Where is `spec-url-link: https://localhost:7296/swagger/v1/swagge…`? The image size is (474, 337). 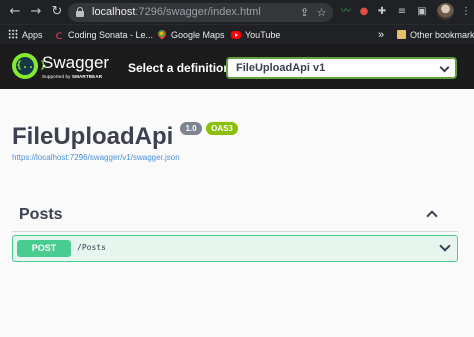 spec-url-link: https://localhost:7296/swagger/v1/swagge… is located at coordinates (96, 158).